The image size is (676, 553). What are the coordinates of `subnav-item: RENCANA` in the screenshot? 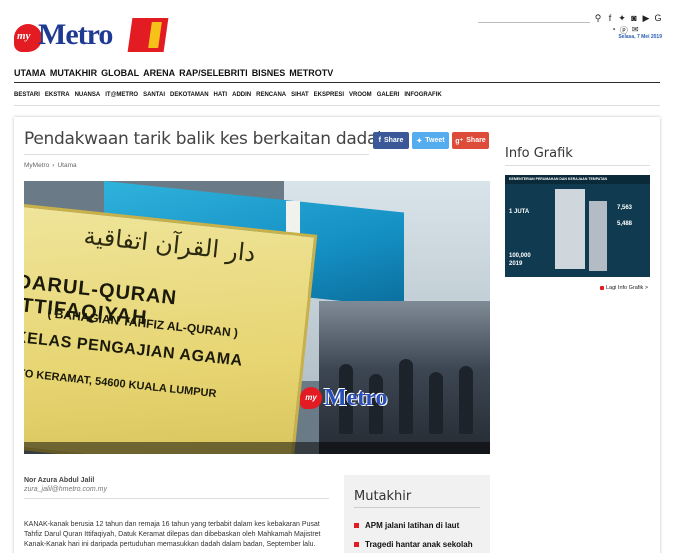 It's located at (271, 95).